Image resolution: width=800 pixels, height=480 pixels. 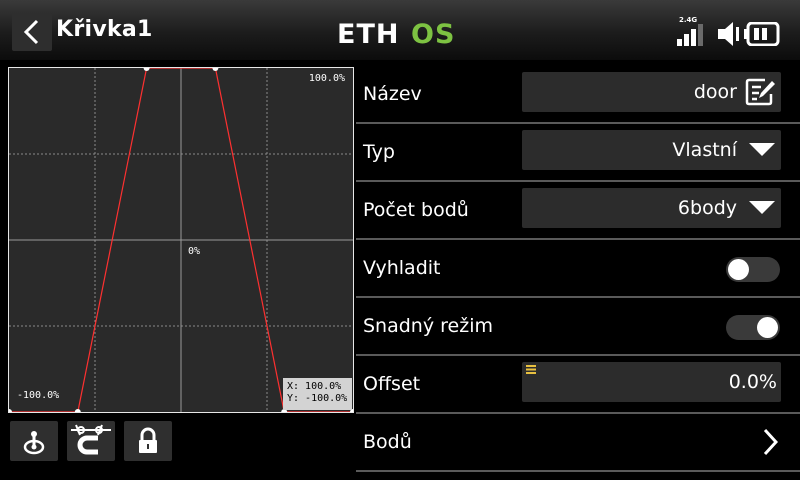 I want to click on points-count-dropdown: 6body, so click(x=651, y=208).